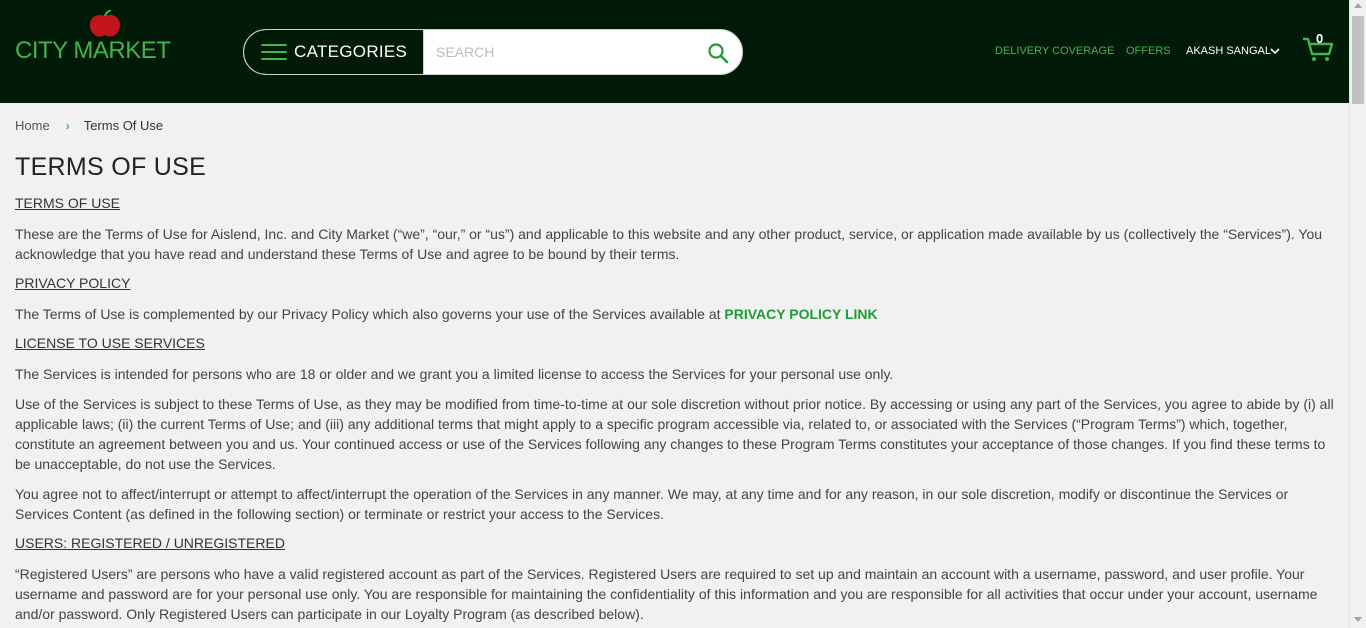  What do you see at coordinates (1358, 5) in the screenshot?
I see `scroll-up-arrow-icon` at bounding box center [1358, 5].